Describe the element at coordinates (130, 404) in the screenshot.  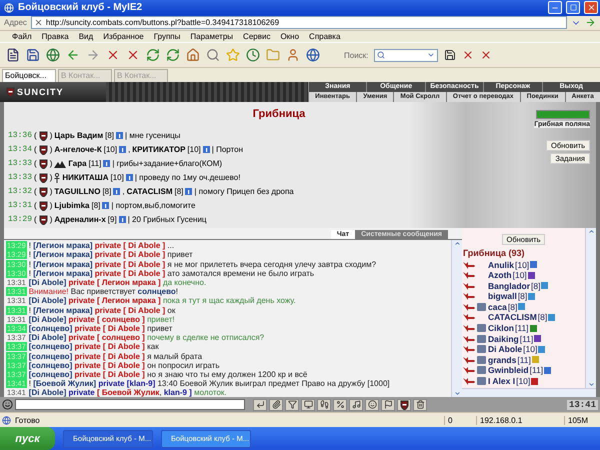
I see `chat-input` at that location.